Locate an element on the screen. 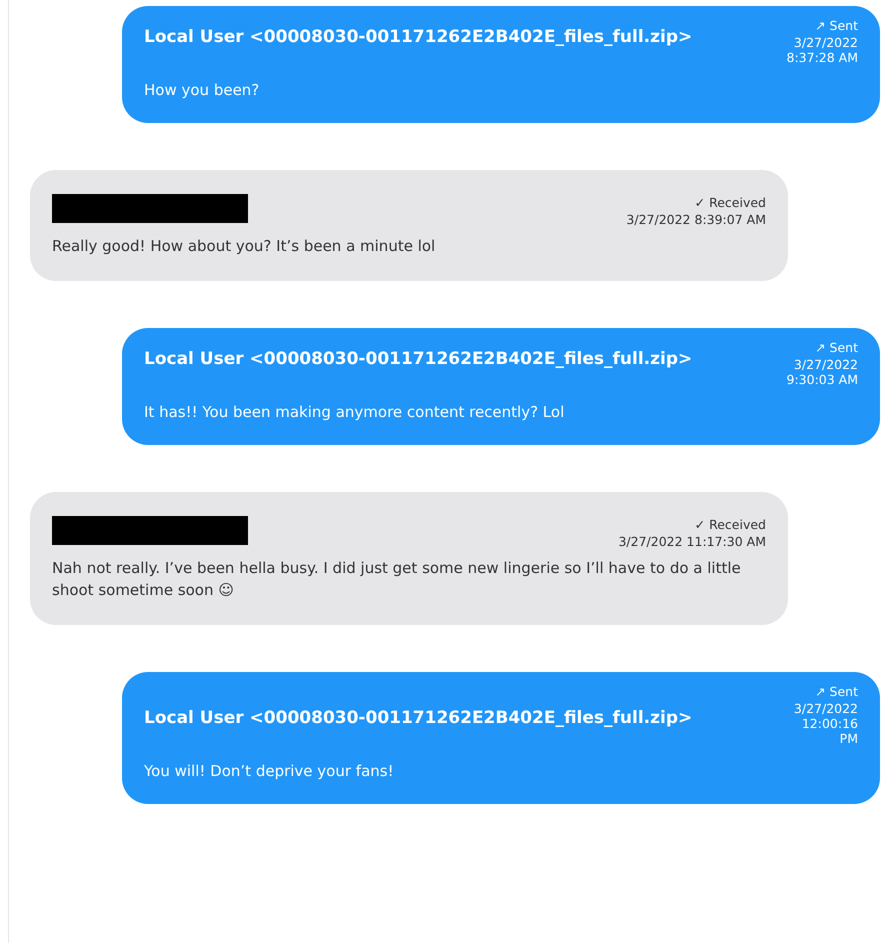 Image resolution: width=892 pixels, height=943 pixels. message-text: Really good! How about you? It’s been a minute lol is located at coordinates (244, 246).